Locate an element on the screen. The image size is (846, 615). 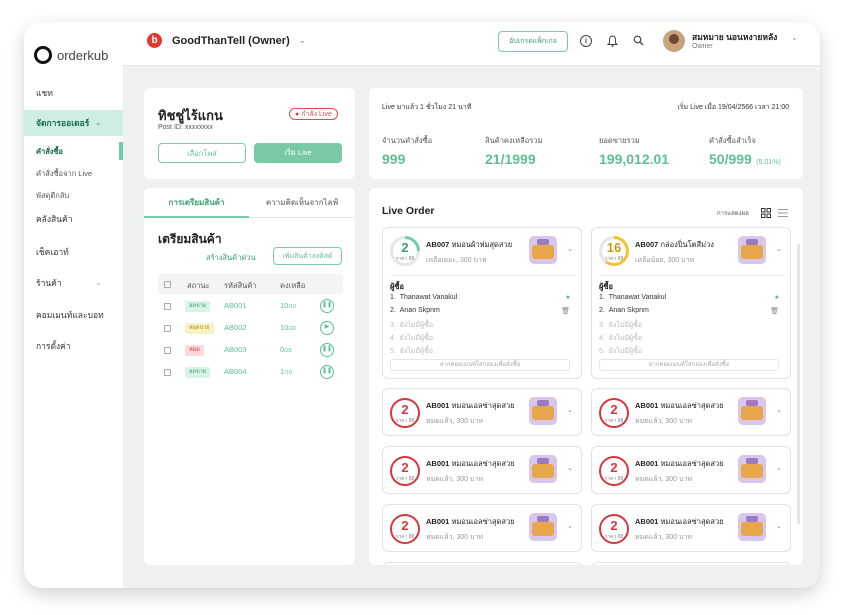
stat-successful-orders: คำสั่งซื้อสำเร็จ 50/999 (5.01%) is located at coordinates (745, 152).